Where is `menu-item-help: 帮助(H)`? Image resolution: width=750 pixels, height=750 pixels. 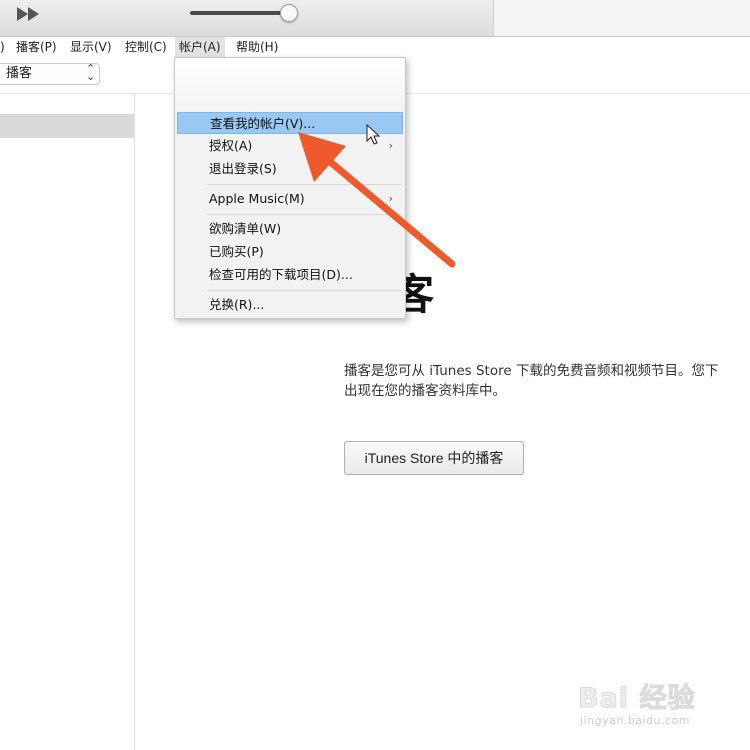 menu-item-help: 帮助(H) is located at coordinates (257, 47).